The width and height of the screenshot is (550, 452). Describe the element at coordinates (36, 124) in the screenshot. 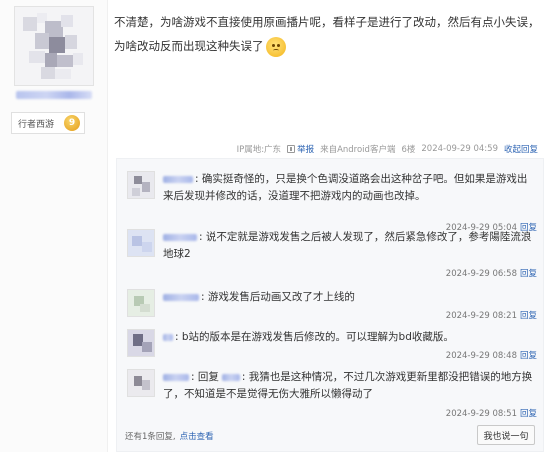

I see `level-name: 行者西游` at that location.